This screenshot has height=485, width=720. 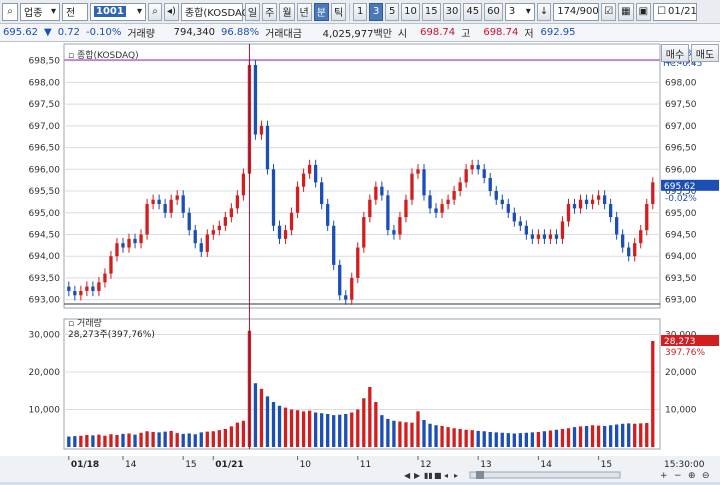 I want to click on minute-option-10: 10, so click(x=410, y=11).